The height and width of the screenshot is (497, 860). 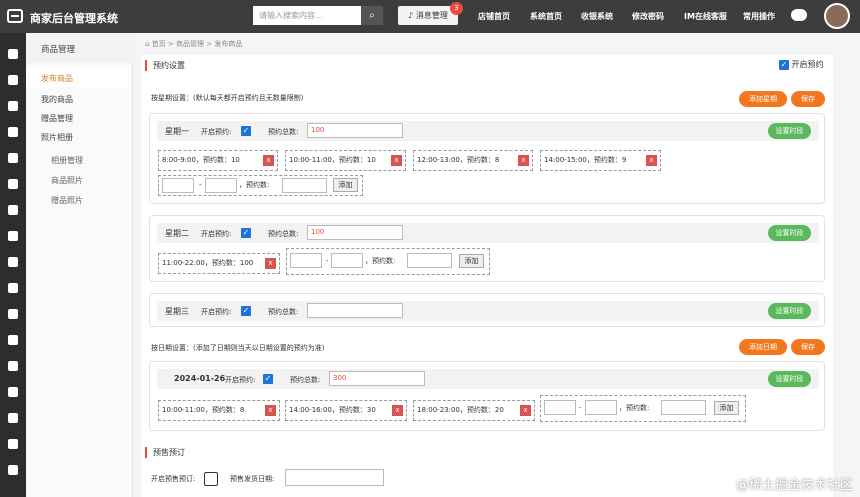 I want to click on home-icon, so click(x=13, y=54).